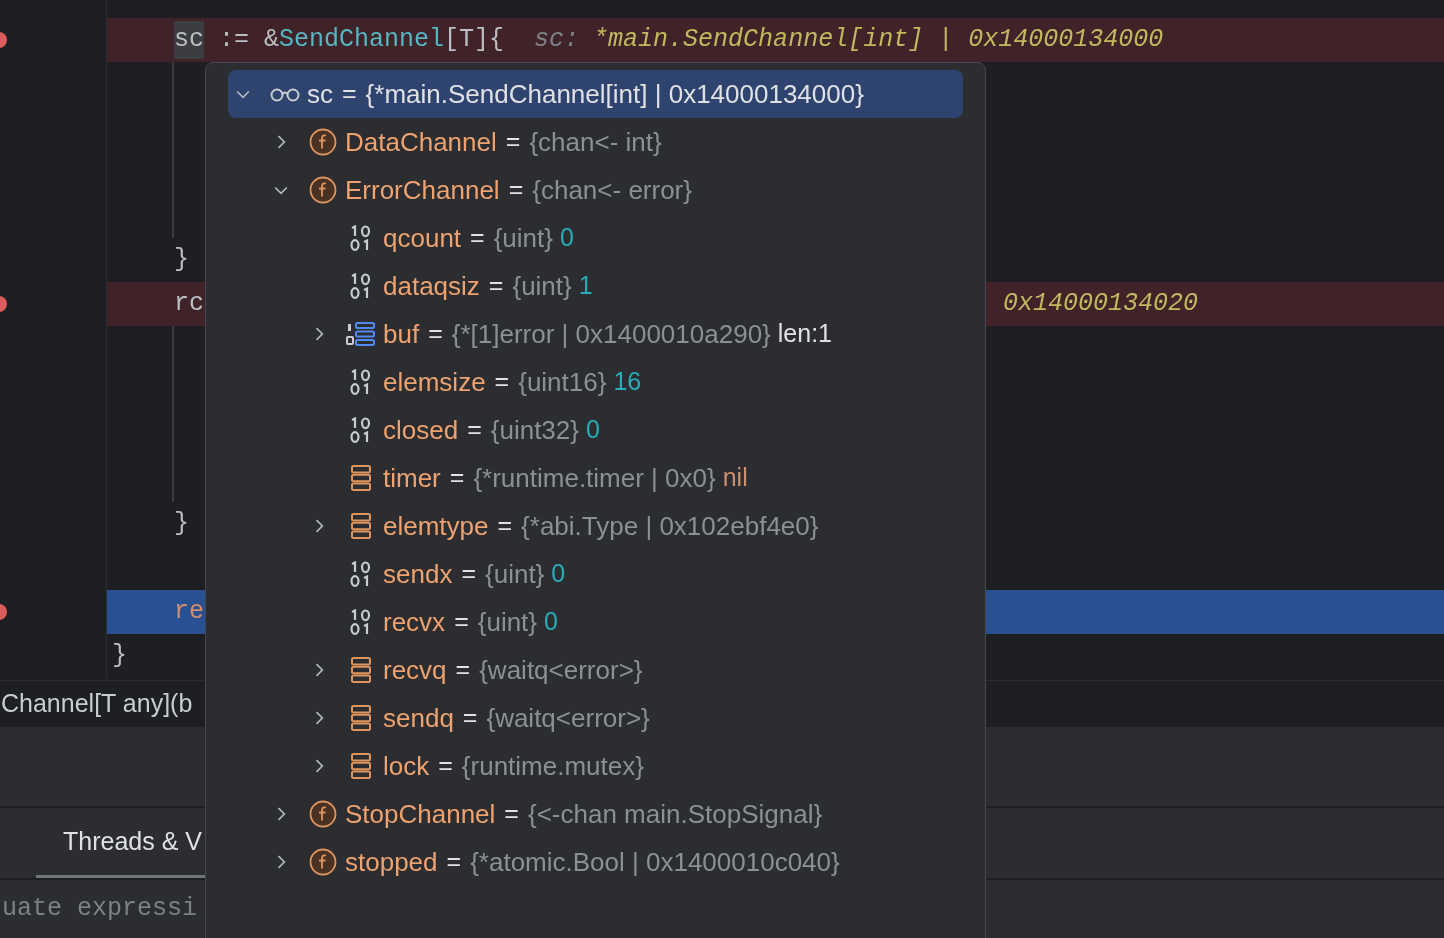  I want to click on variable-row: buf = {*[1]error | 0x1400010a290} len:1, so click(595, 334).